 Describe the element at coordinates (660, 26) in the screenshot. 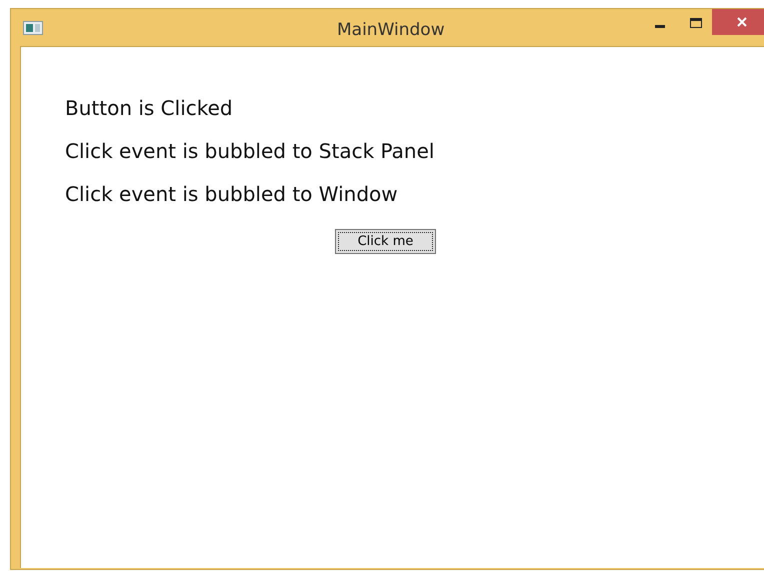

I see `minimize-icon` at that location.